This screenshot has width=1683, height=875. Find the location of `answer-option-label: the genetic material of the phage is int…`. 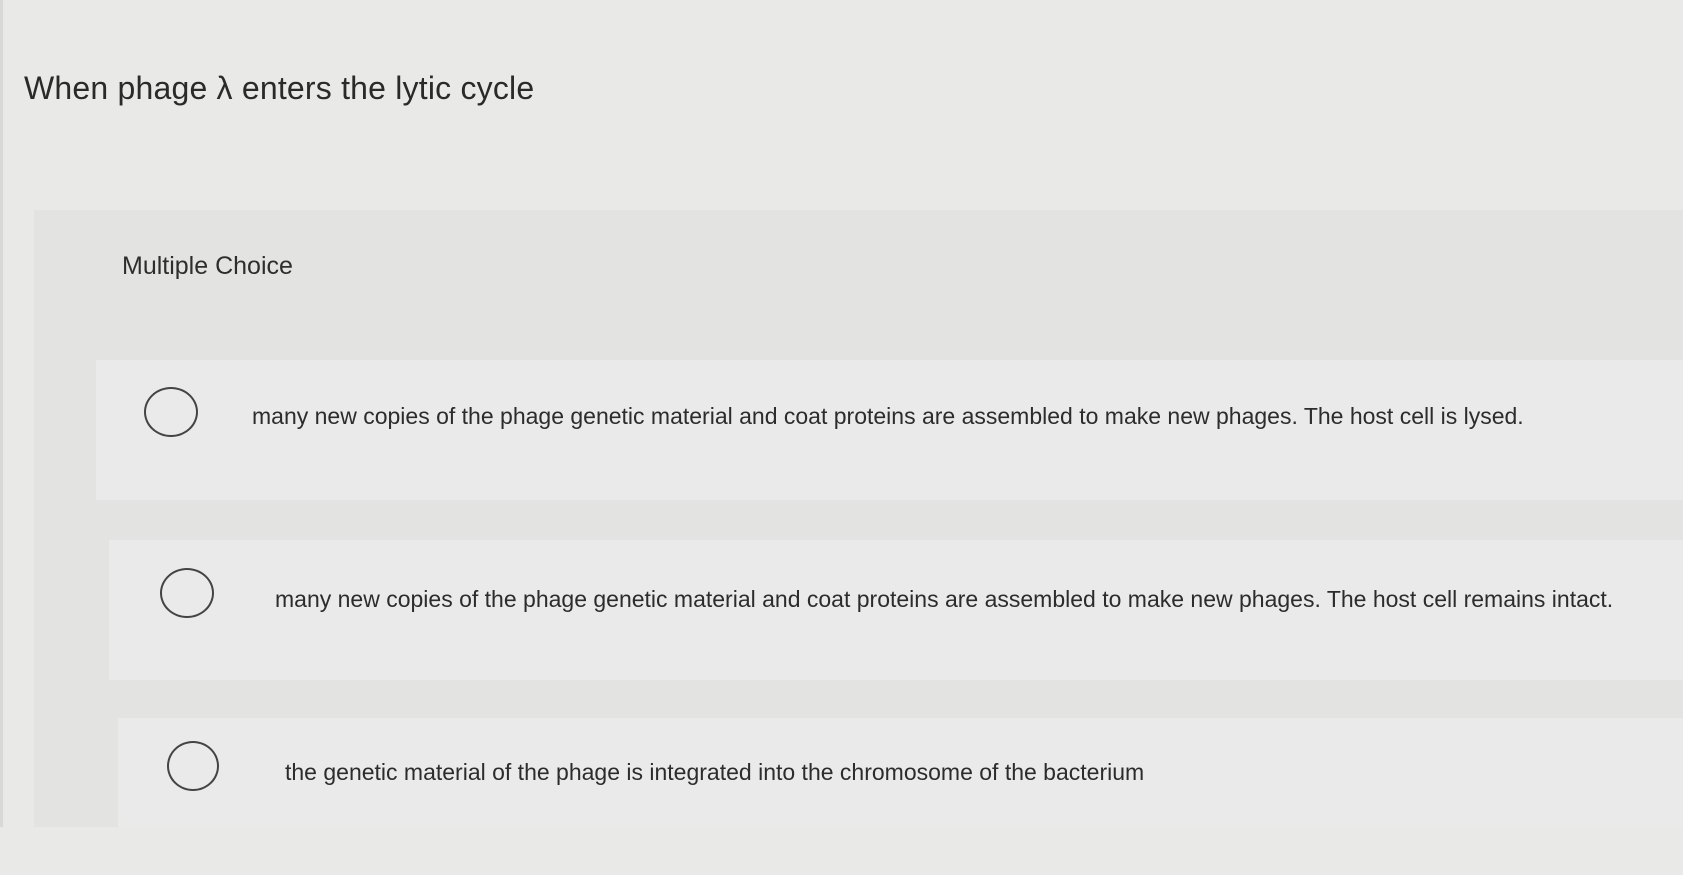

answer-option-label: the genetic material of the phage is int… is located at coordinates (984, 772).